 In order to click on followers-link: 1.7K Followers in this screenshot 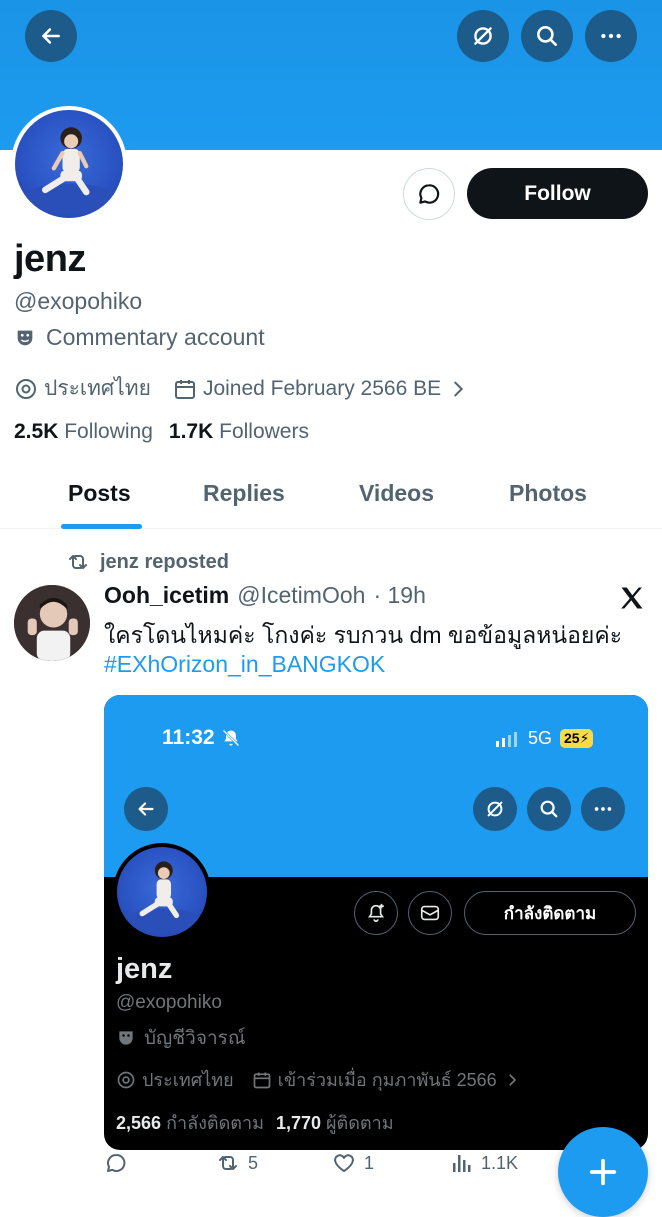, I will do `click(239, 432)`.